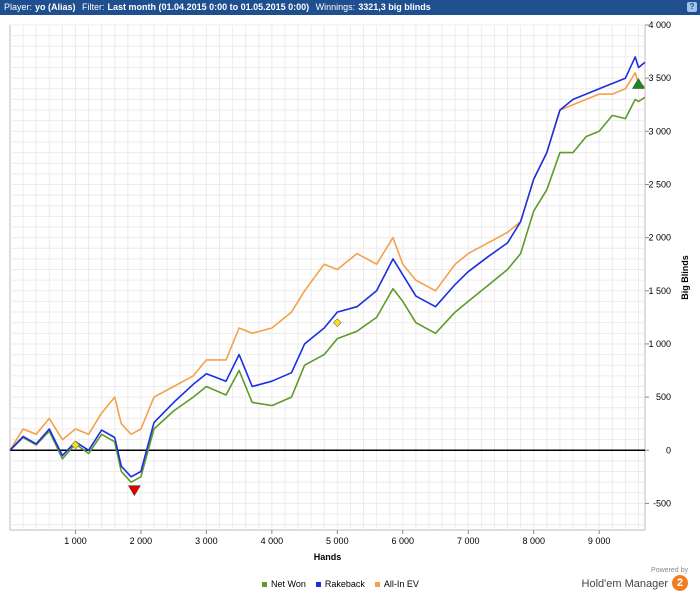 This screenshot has width=700, height=596. Describe the element at coordinates (468, 541) in the screenshot. I see `x-tick-label: 7 000` at that location.